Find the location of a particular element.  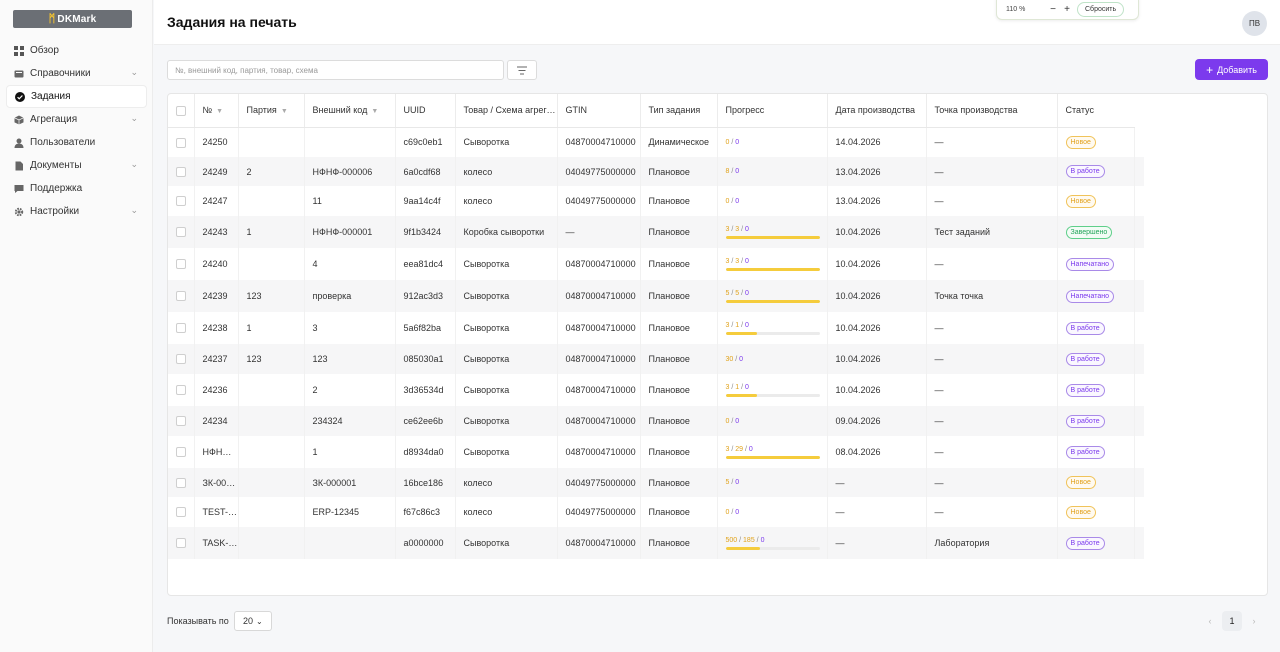

sidebar-item: Документы ⌄ is located at coordinates (76, 165).